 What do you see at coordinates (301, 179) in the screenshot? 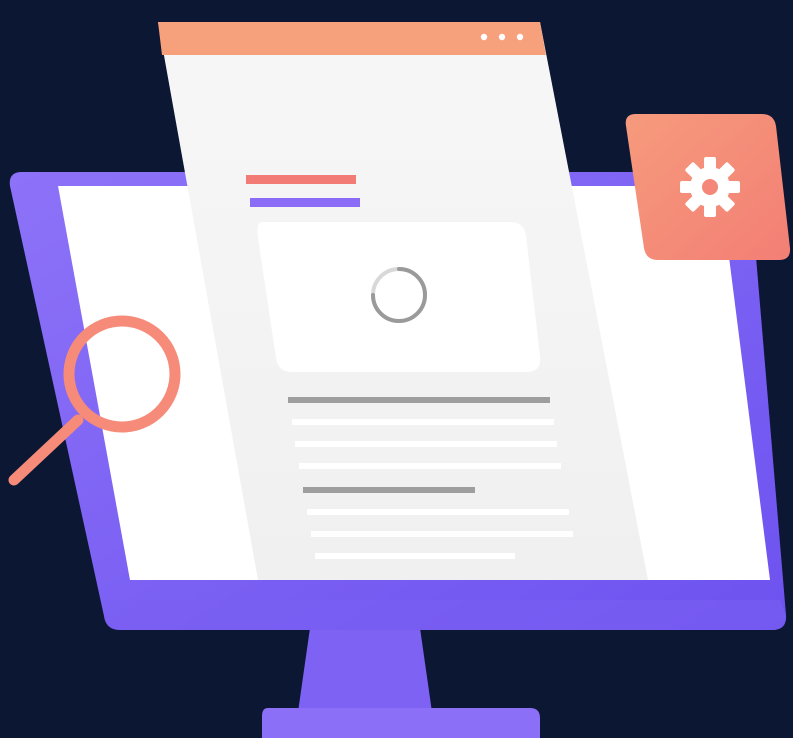
I see `heading-bar-red` at bounding box center [301, 179].